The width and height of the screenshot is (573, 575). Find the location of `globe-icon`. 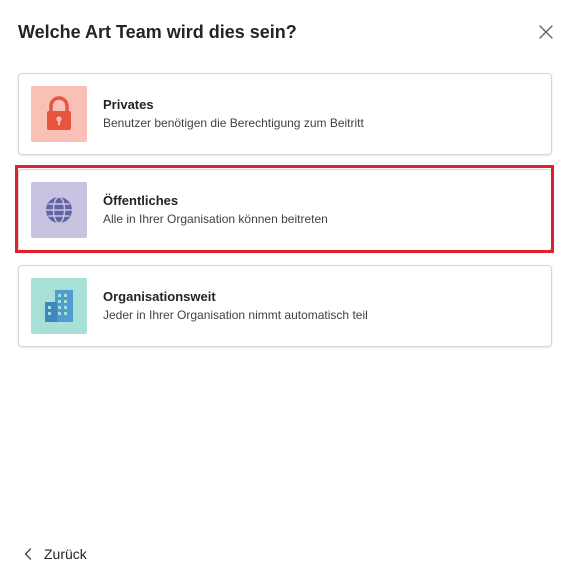

globe-icon is located at coordinates (59, 210).